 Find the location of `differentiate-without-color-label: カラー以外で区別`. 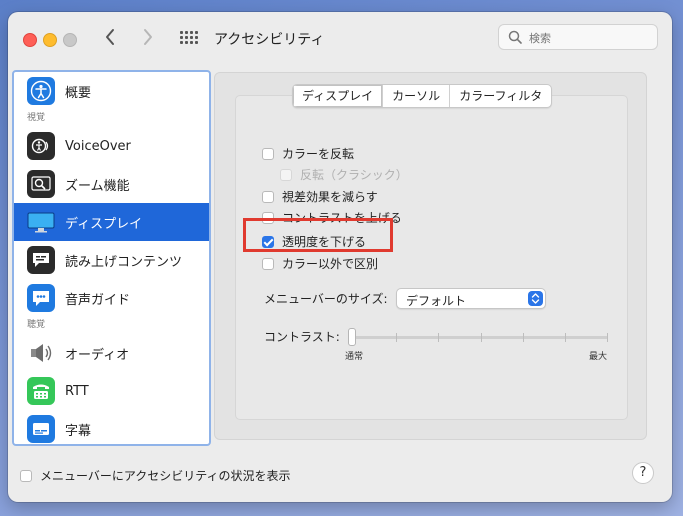

differentiate-without-color-label: カラー以外で区別 is located at coordinates (330, 264).